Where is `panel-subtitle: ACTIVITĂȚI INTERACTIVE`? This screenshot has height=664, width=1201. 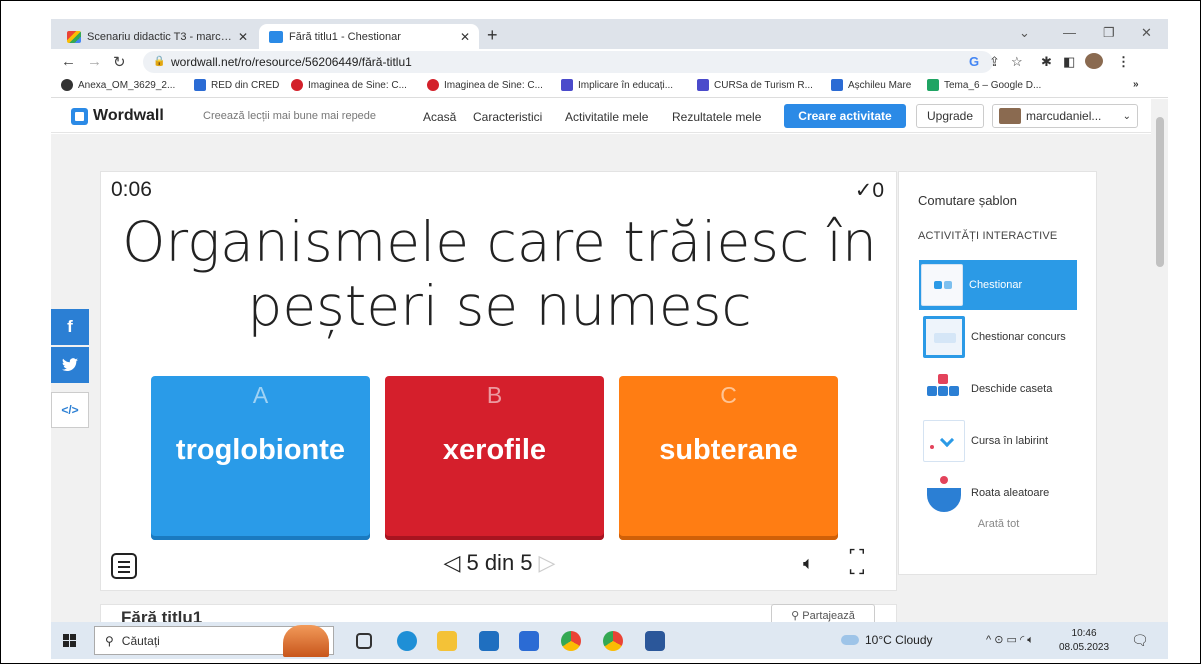 panel-subtitle: ACTIVITĂȚI INTERACTIVE is located at coordinates (988, 236).